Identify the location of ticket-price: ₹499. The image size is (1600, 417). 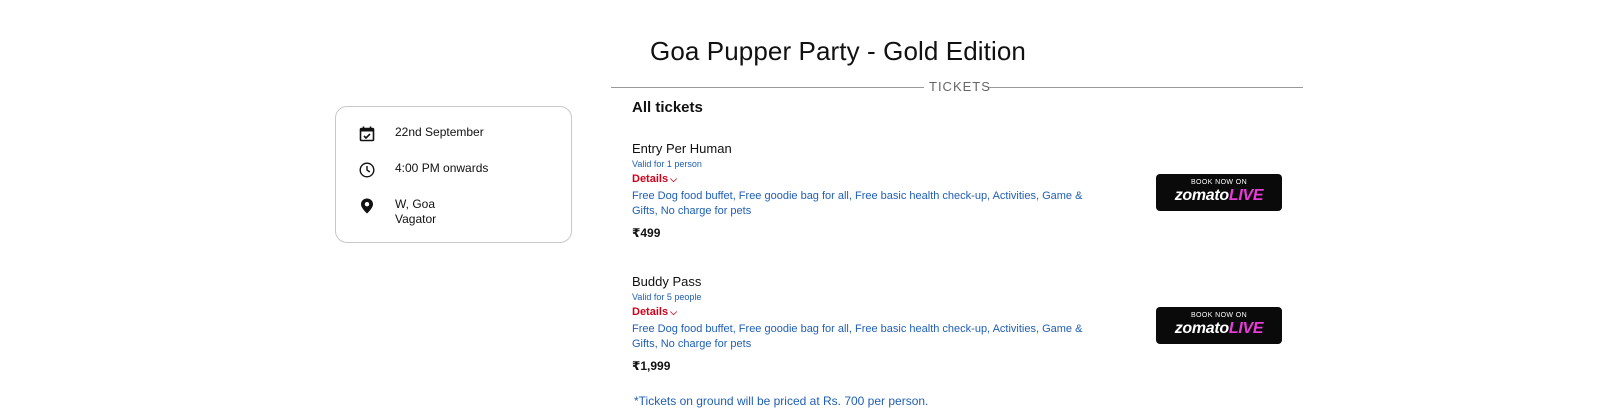
(646, 233).